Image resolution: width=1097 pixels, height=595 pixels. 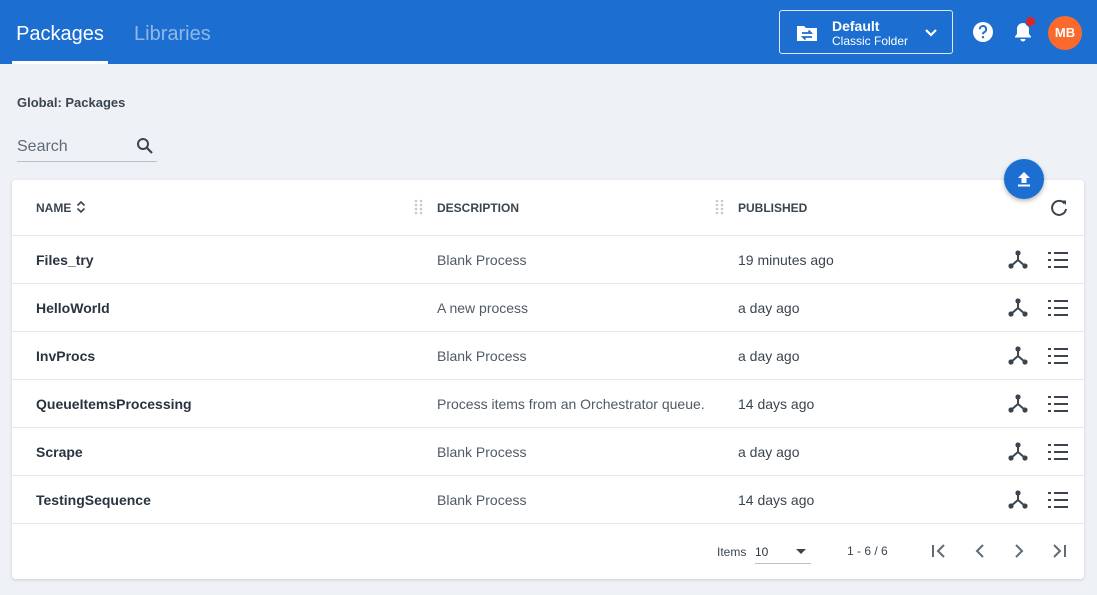 I want to click on table-row: InvProcs Blank Process a day ago, so click(x=548, y=356).